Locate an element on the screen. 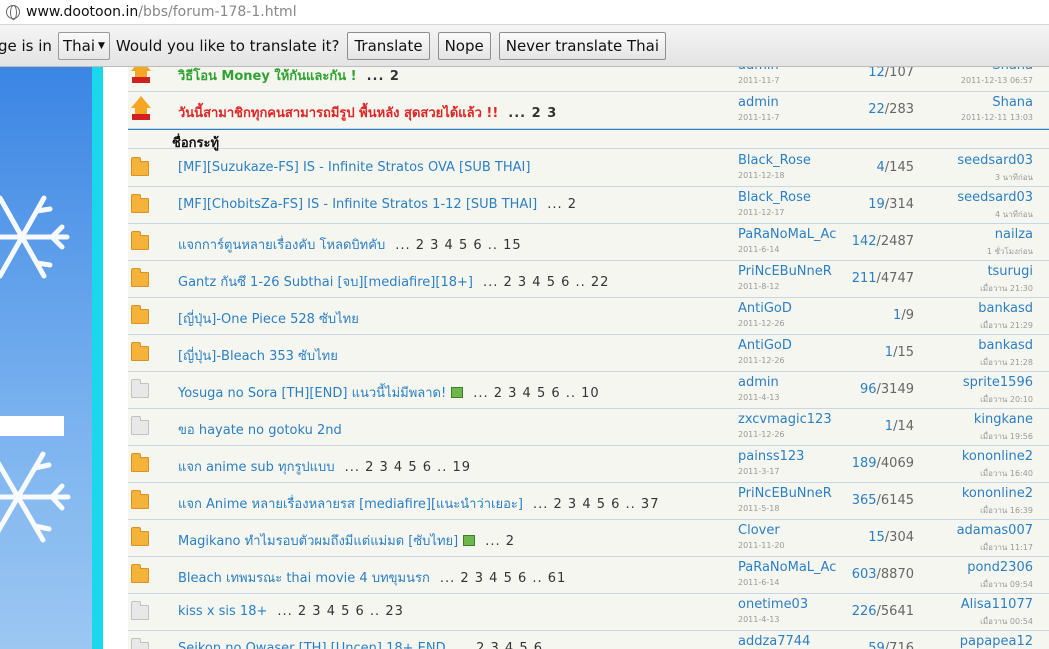 The width and height of the screenshot is (1049, 649). url-text: www.dootoon.in/bbs/forum-178-1.html is located at coordinates (161, 12).